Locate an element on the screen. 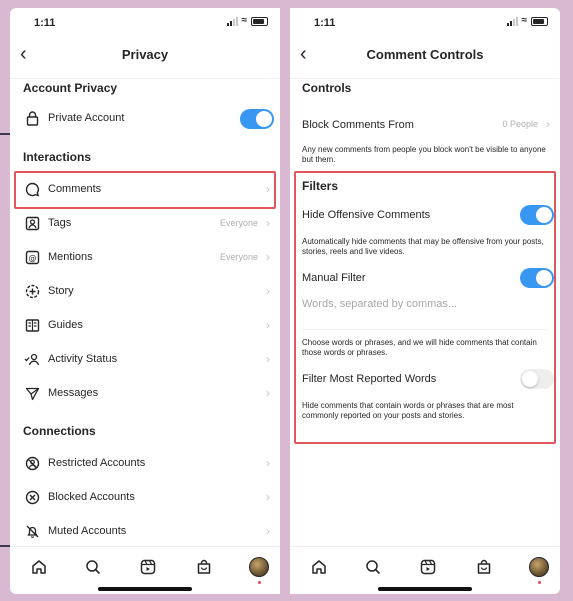 This screenshot has width=573, height=601. menu-item-guides: Guides › is located at coordinates (145, 325).